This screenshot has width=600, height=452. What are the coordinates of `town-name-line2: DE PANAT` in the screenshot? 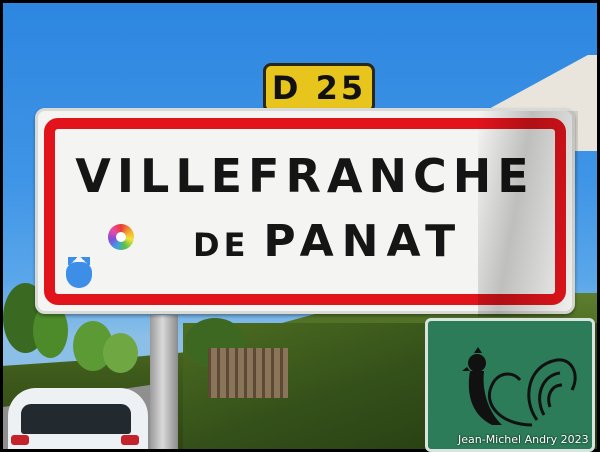 It's located at (328, 241).